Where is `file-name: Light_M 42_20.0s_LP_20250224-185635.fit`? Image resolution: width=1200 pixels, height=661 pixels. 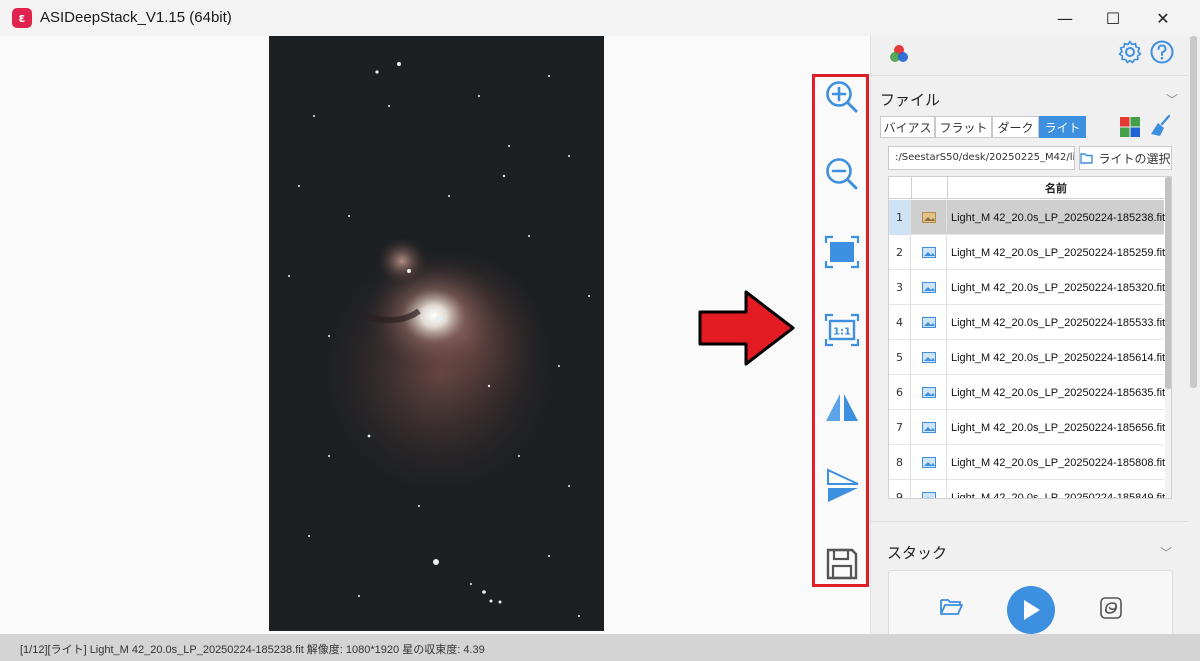
file-name: Light_M 42_20.0s_LP_20250224-185635.fit is located at coordinates (1058, 392).